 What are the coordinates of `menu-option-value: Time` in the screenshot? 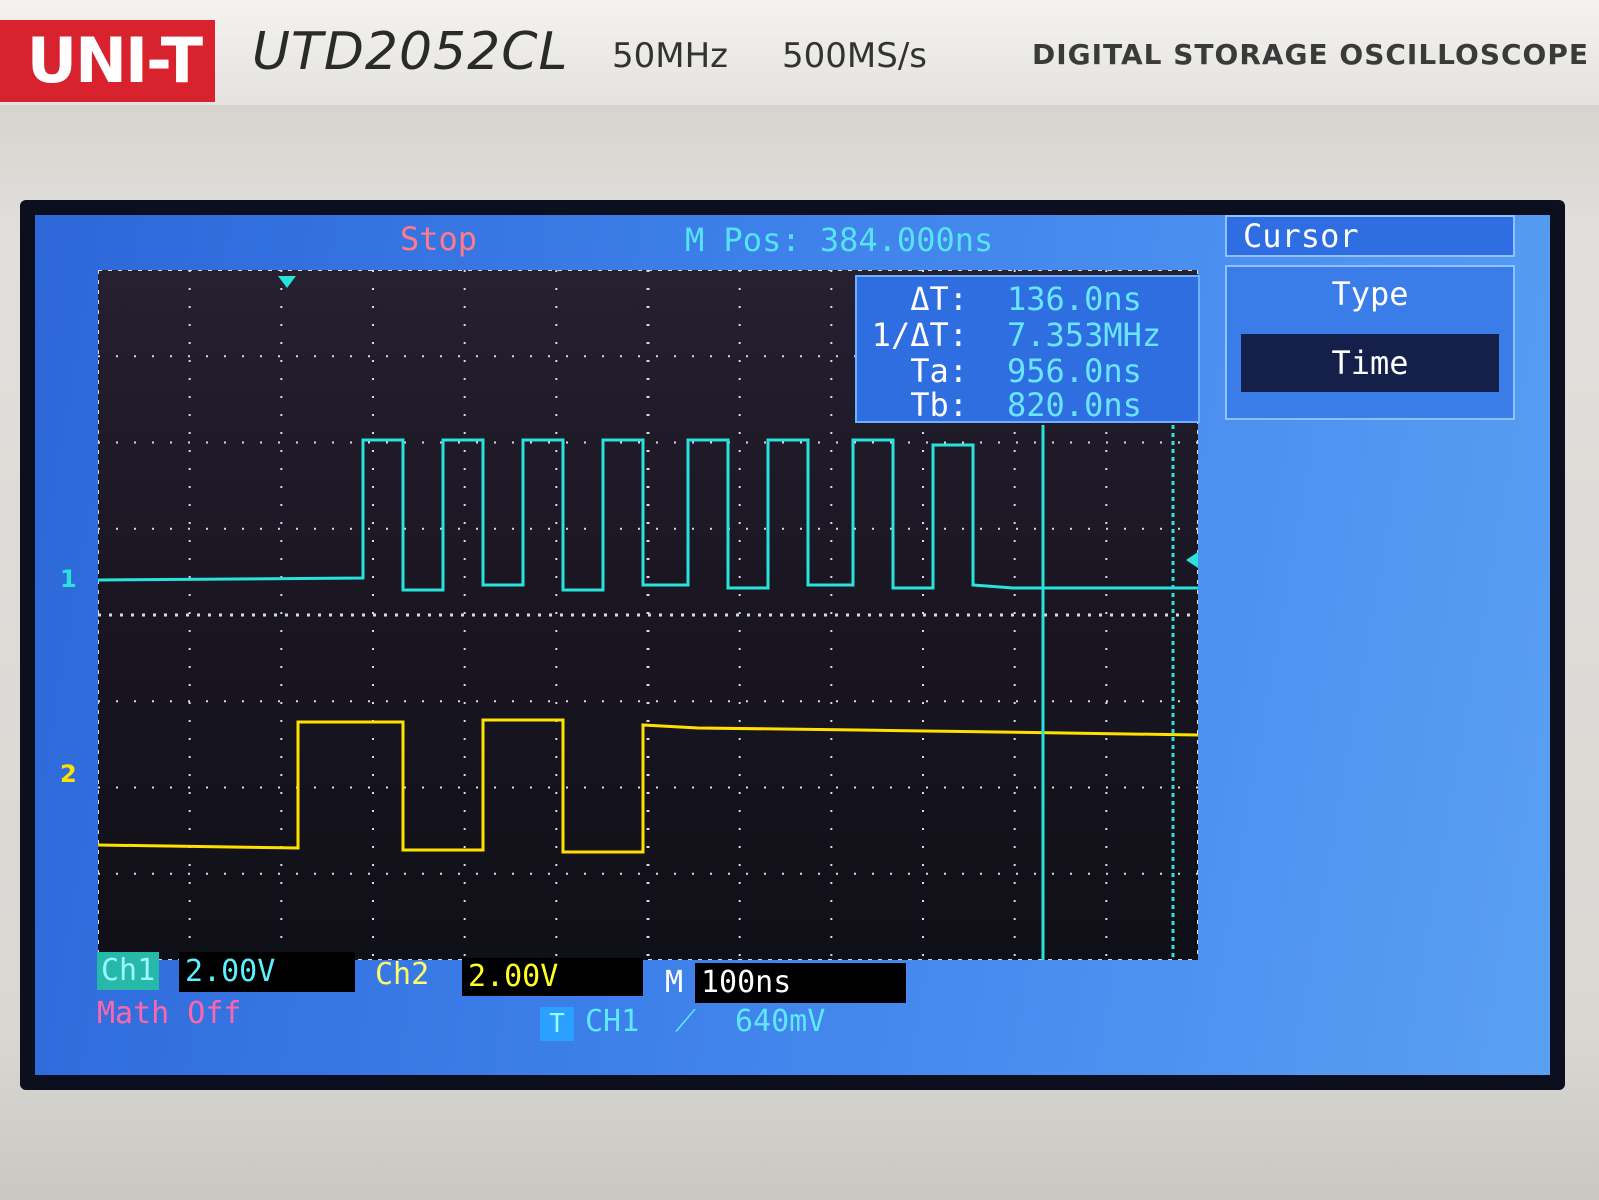 It's located at (1370, 363).